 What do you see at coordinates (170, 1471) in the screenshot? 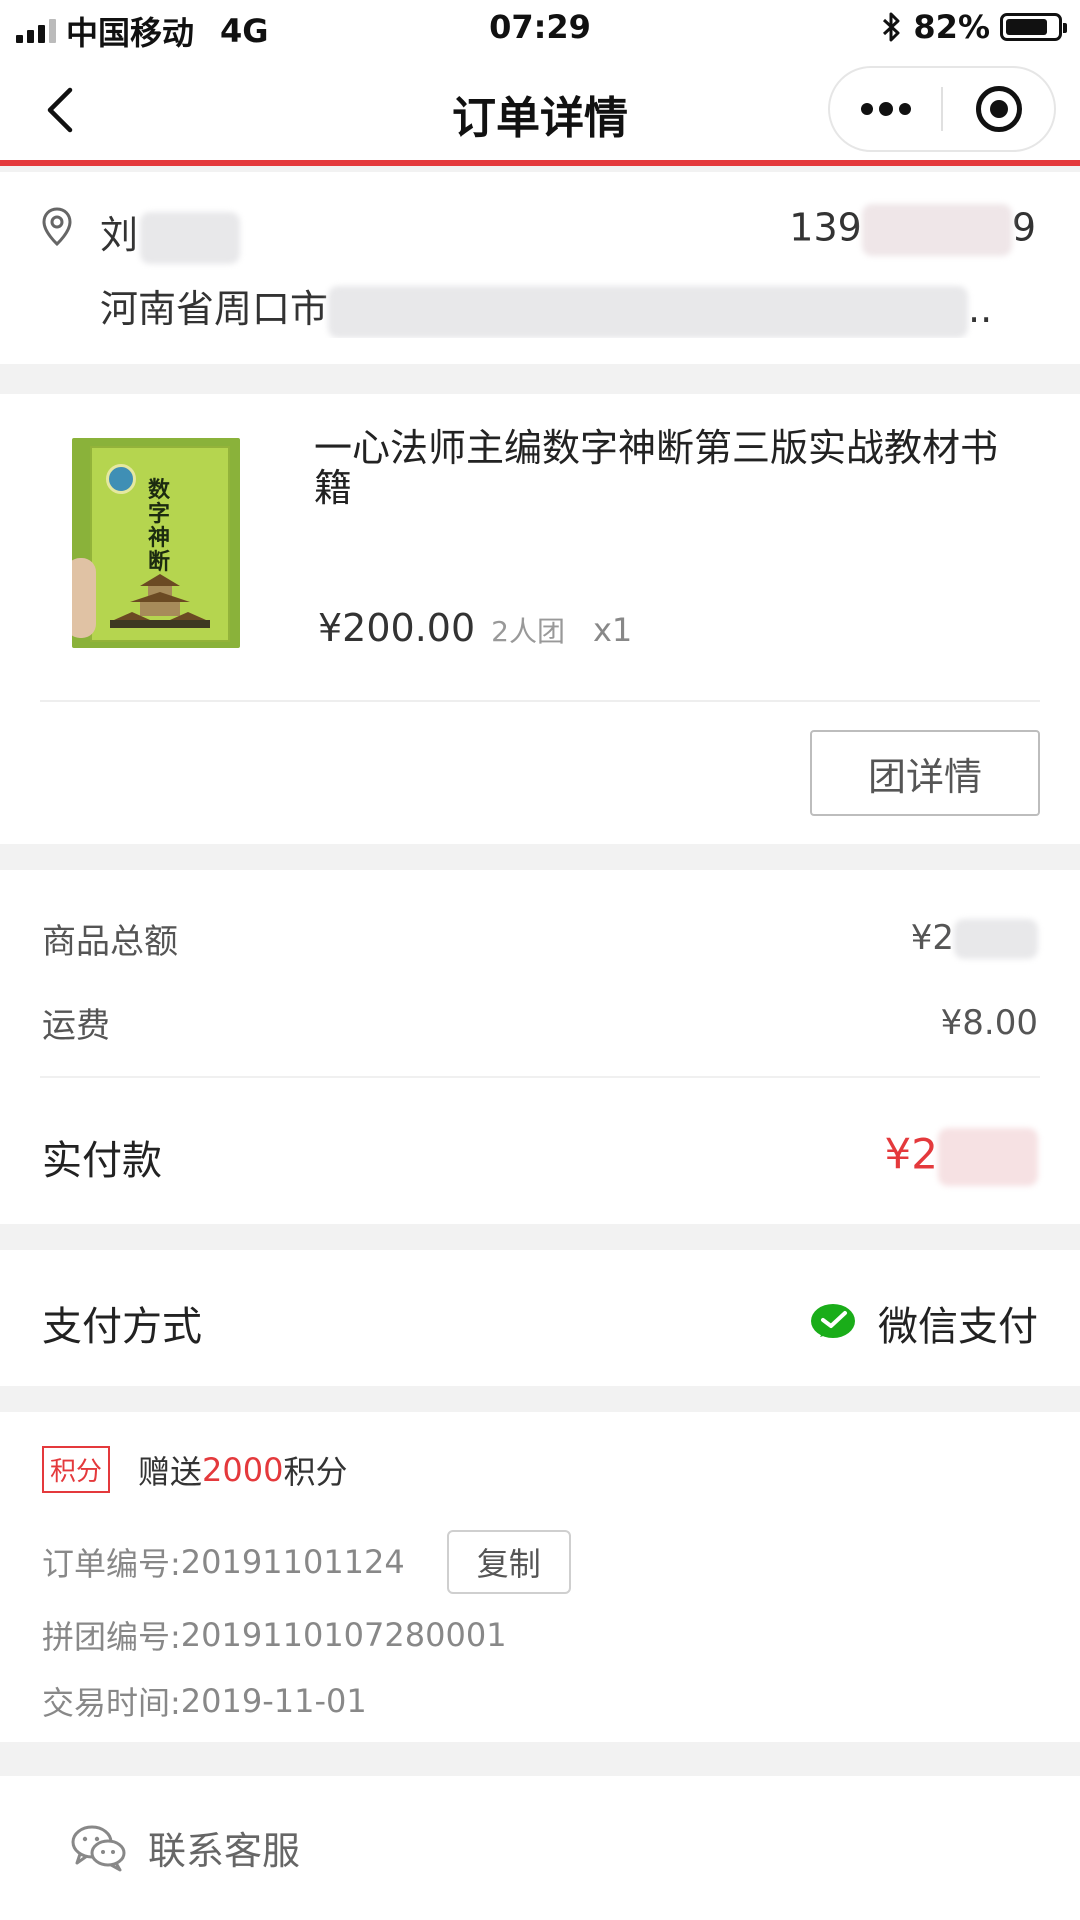
I see `points-prefix: 赠送` at bounding box center [170, 1471].